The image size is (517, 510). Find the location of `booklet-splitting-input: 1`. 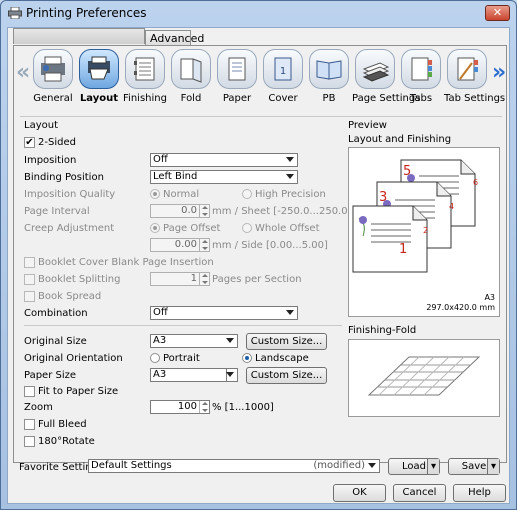

booklet-splitting-input: 1 is located at coordinates (180, 279).